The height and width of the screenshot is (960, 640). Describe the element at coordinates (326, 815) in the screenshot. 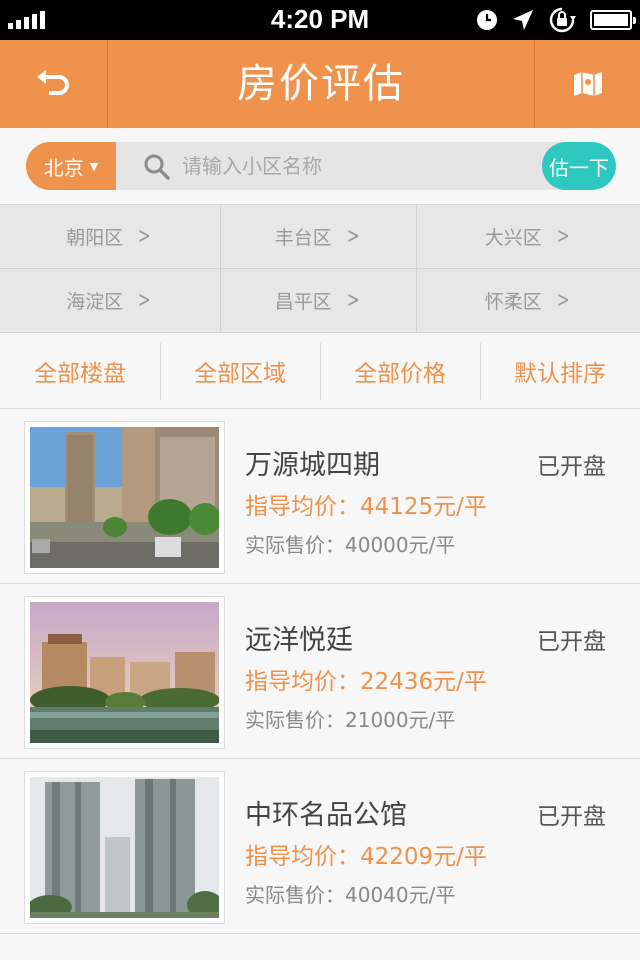

I see `property-name: 中环名品公馆` at that location.